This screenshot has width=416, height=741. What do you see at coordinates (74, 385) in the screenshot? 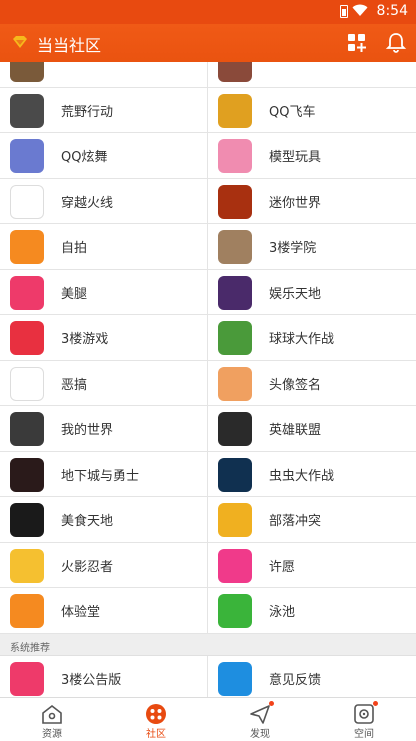
I see `board-item-label: 恶搞` at bounding box center [74, 385].